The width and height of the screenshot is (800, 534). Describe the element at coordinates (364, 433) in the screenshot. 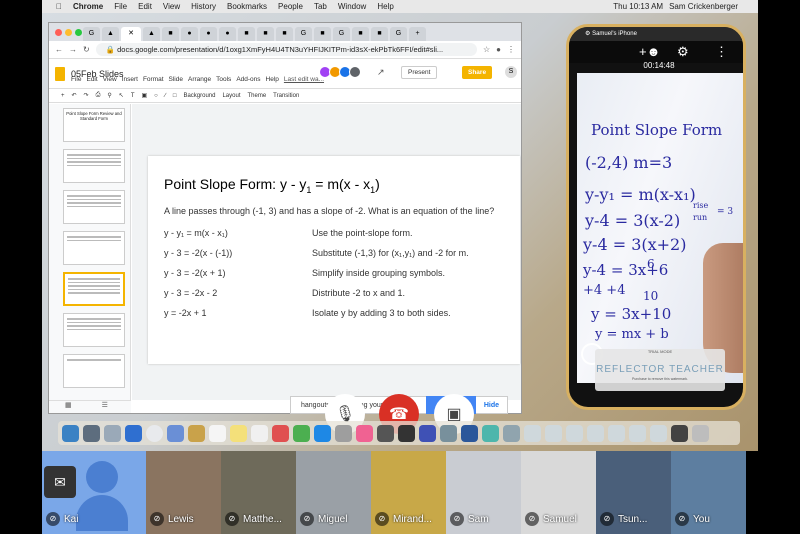

I see `music-icon` at that location.